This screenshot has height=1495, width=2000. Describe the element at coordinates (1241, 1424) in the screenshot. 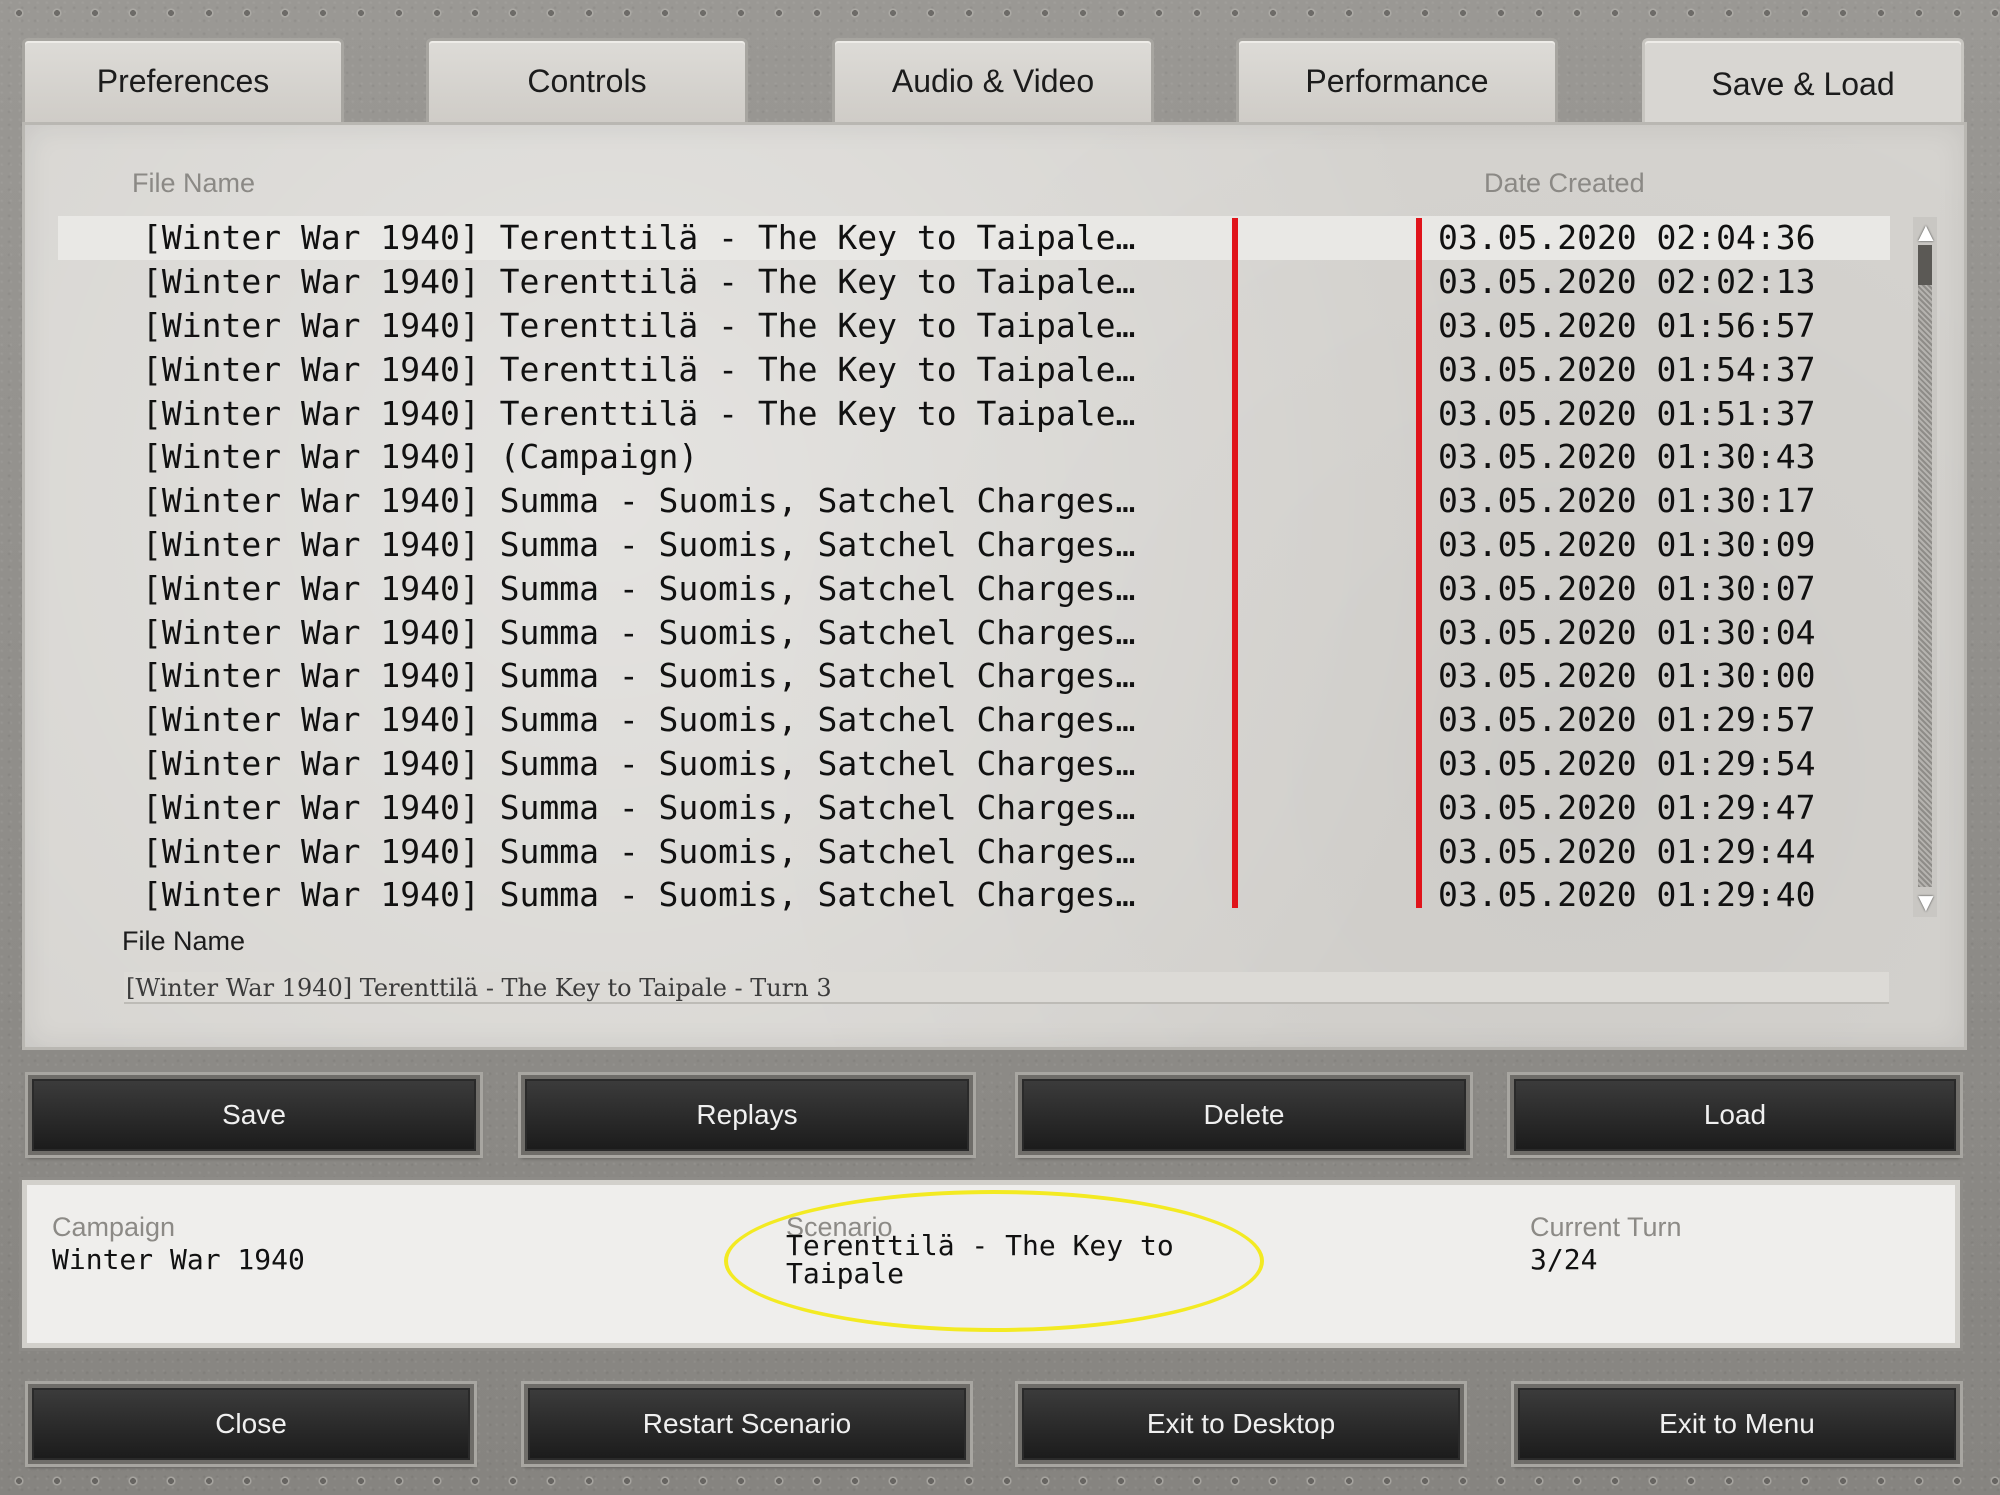

I see `exit-to-desktop-button: Exit to Desktop` at that location.